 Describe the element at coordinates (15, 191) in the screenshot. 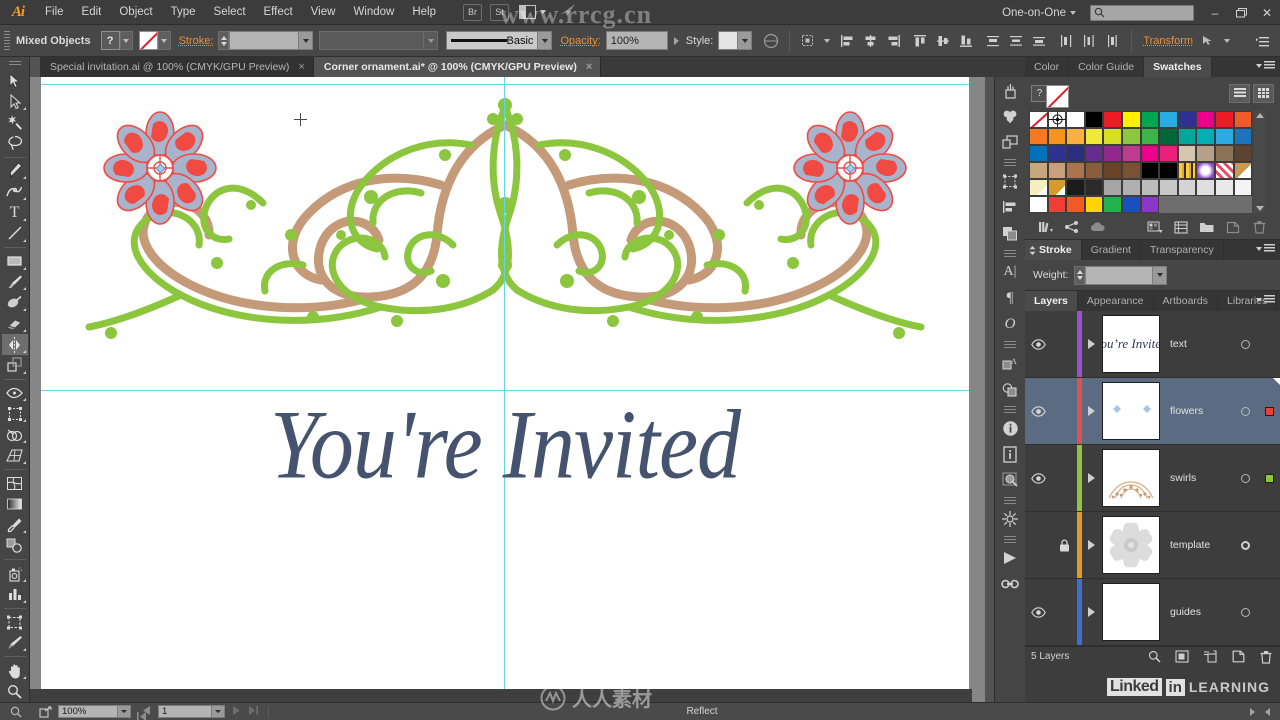

I see `curvature-tool` at that location.